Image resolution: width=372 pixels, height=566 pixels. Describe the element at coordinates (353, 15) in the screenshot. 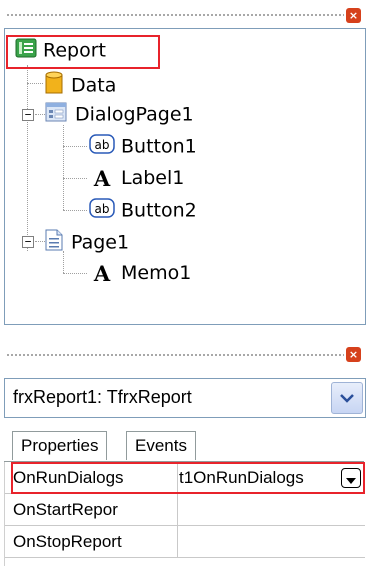

I see `tree-panel-close-icon: ×` at that location.